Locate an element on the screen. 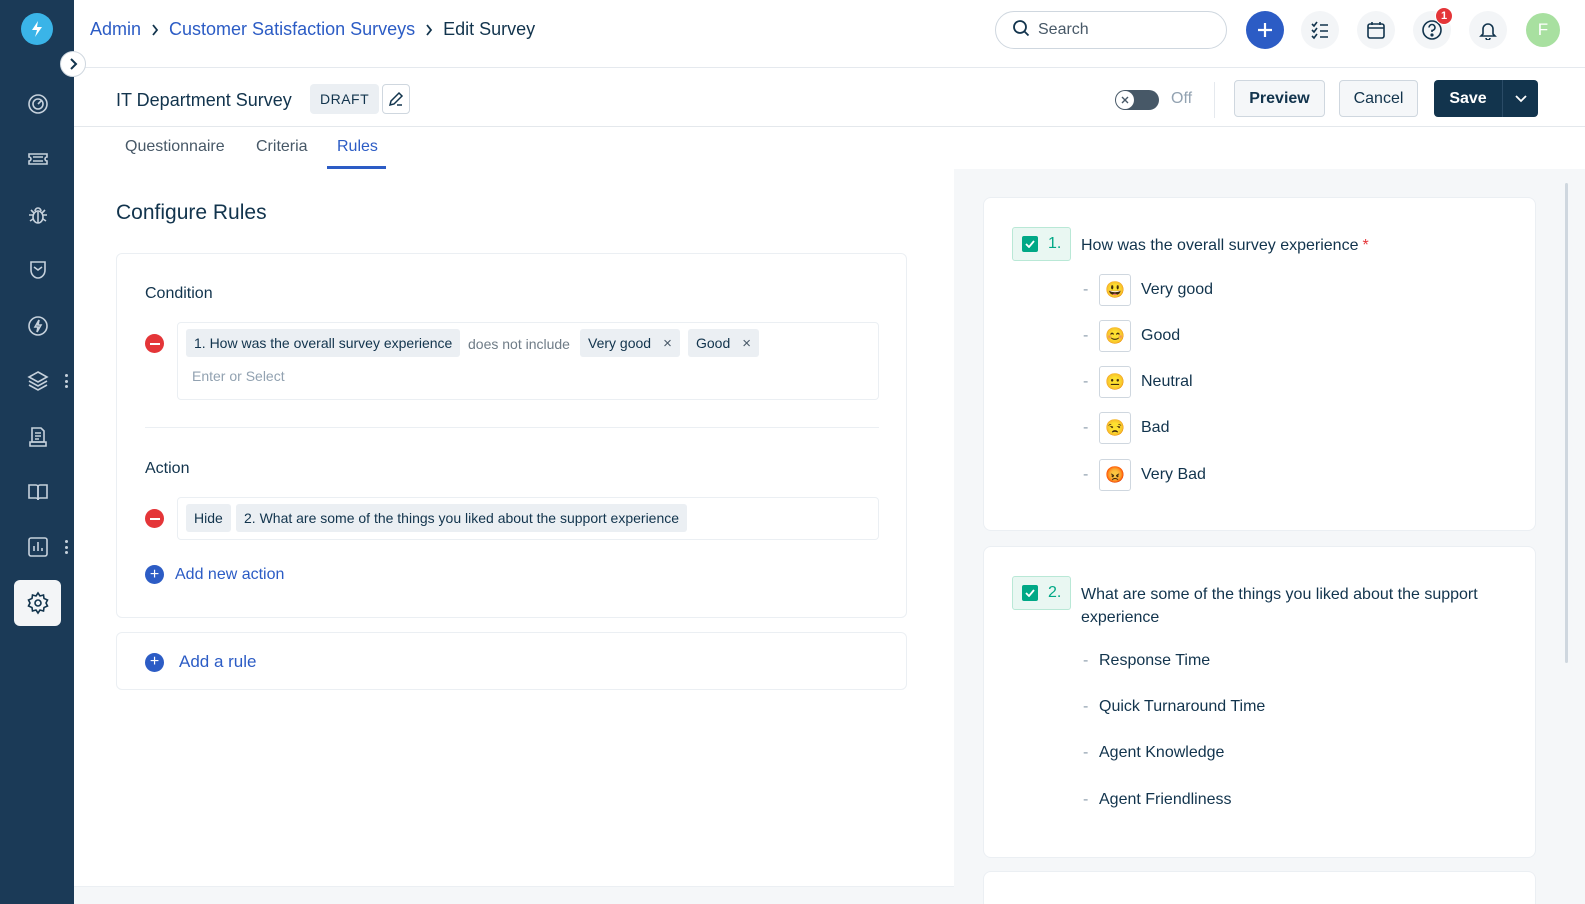 This screenshot has height=904, width=1585. option-label: Neutral is located at coordinates (1167, 381).